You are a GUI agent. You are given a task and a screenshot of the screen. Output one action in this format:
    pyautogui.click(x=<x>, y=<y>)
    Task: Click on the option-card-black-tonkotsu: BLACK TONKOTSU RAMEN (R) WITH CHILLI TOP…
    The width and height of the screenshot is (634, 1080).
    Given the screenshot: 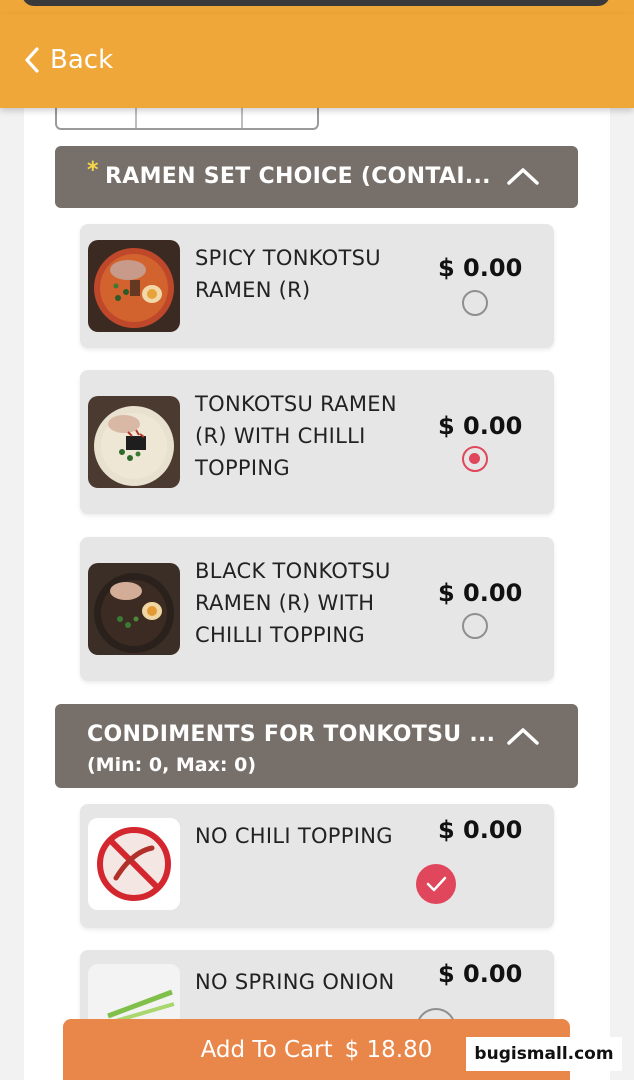 What is the action you would take?
    pyautogui.click(x=317, y=609)
    